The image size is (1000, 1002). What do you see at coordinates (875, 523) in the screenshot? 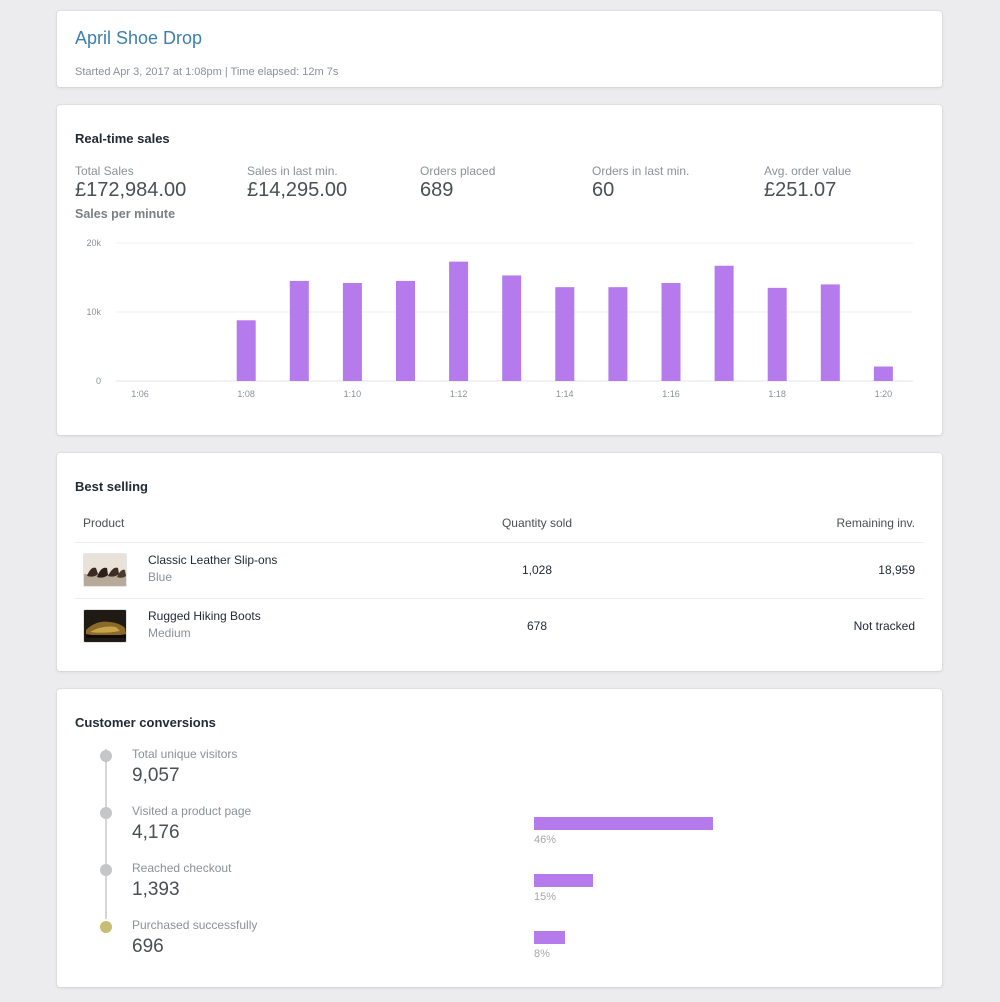
I see `column-header-inventory: Remaining inv.` at bounding box center [875, 523].